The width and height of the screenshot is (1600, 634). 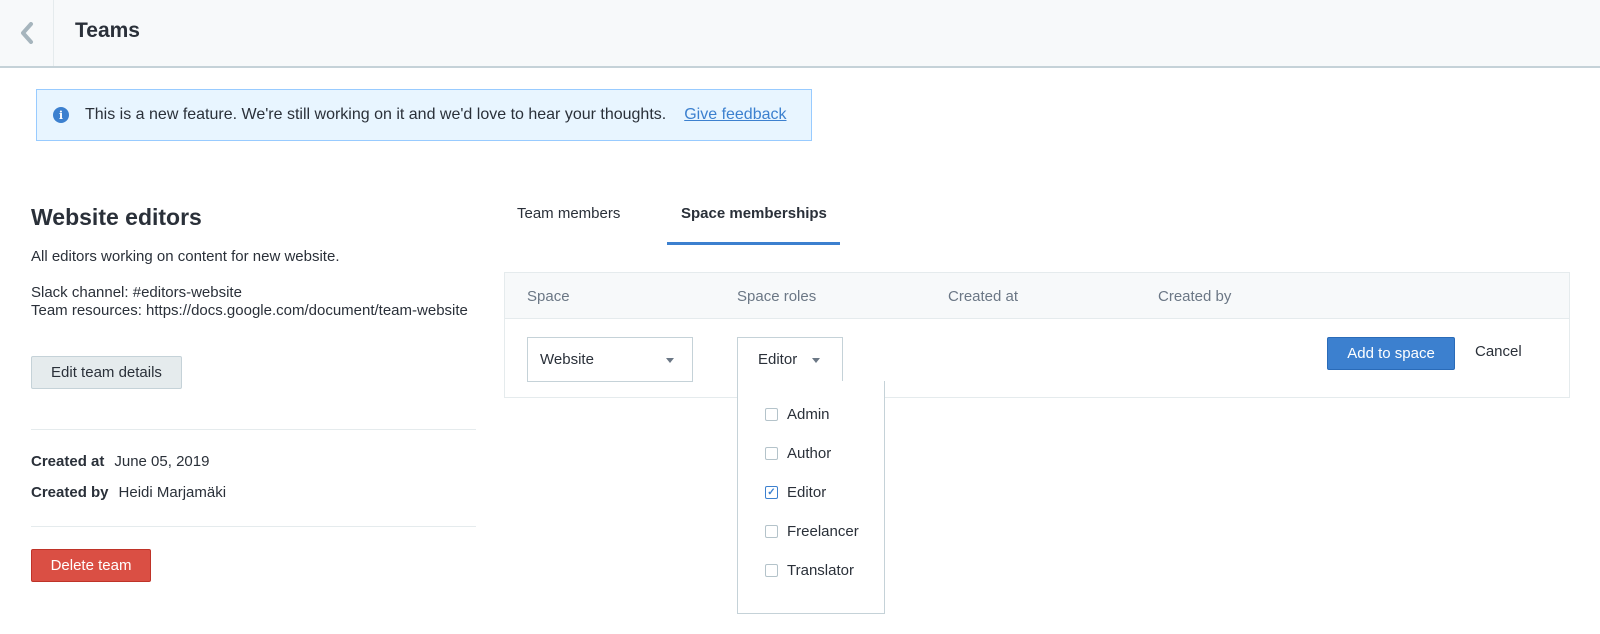 I want to click on role-option-author: Author, so click(x=798, y=453).